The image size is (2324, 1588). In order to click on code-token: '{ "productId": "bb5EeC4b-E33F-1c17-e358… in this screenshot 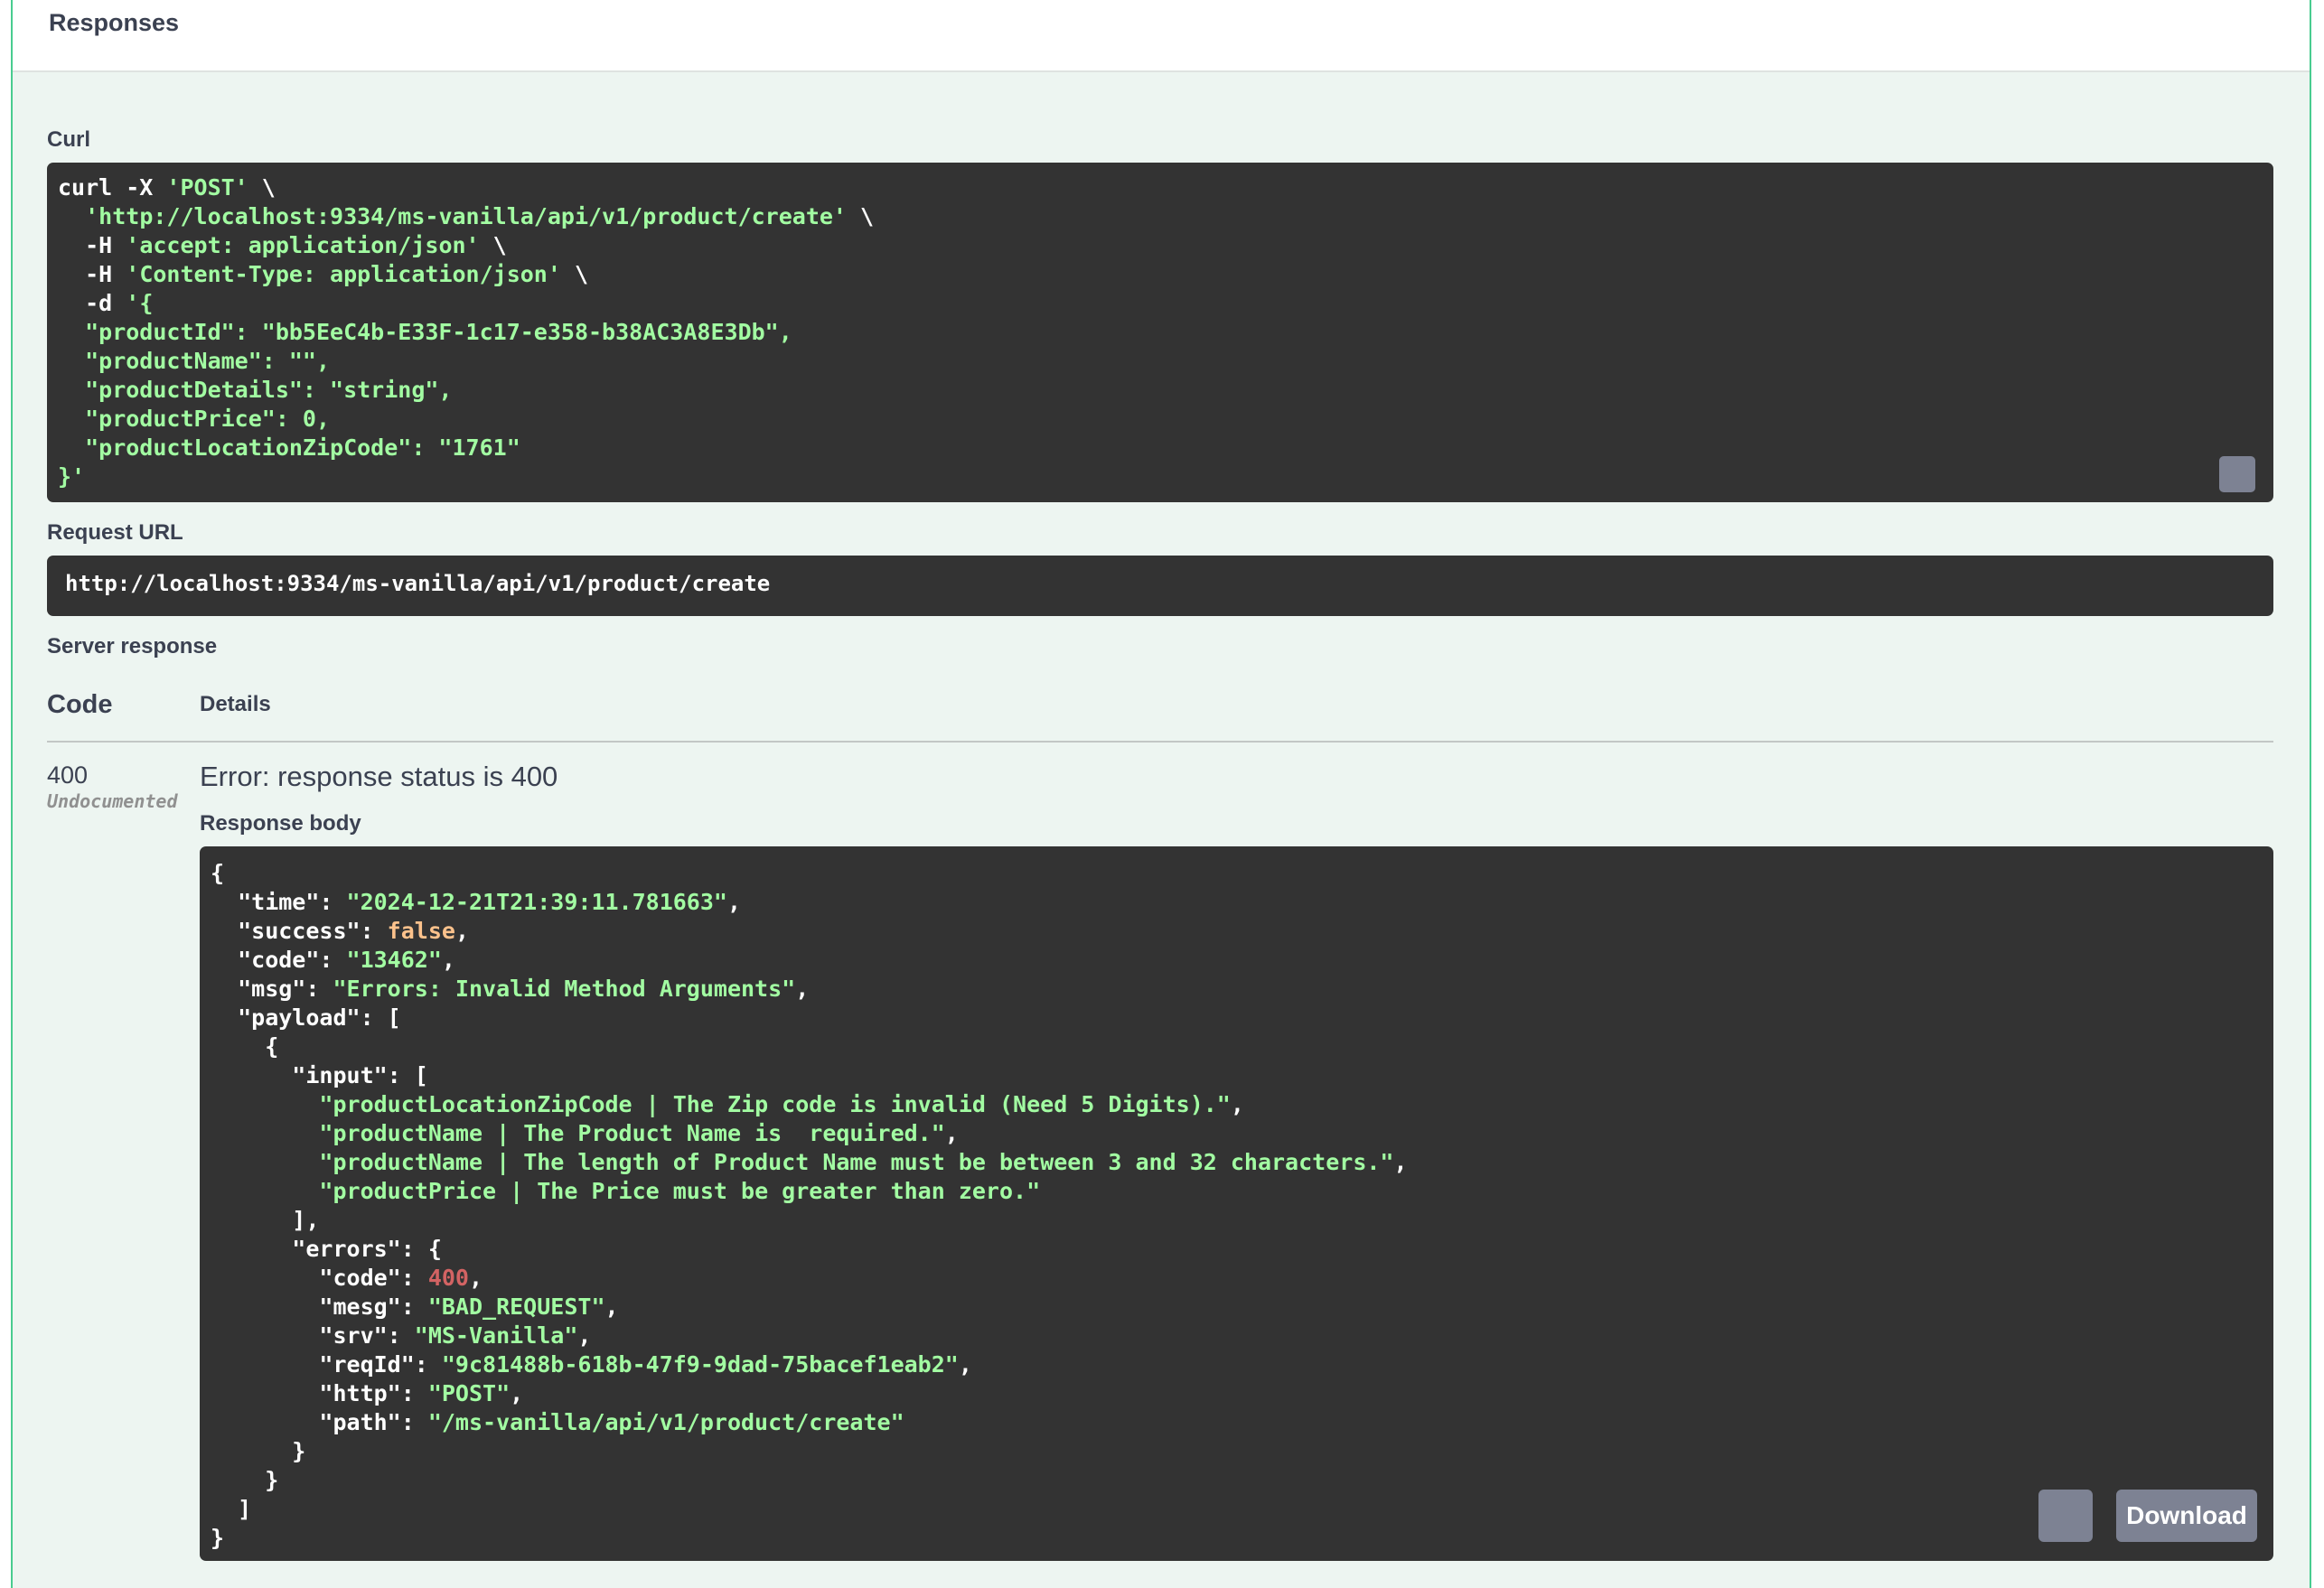, I will do `click(425, 390)`.